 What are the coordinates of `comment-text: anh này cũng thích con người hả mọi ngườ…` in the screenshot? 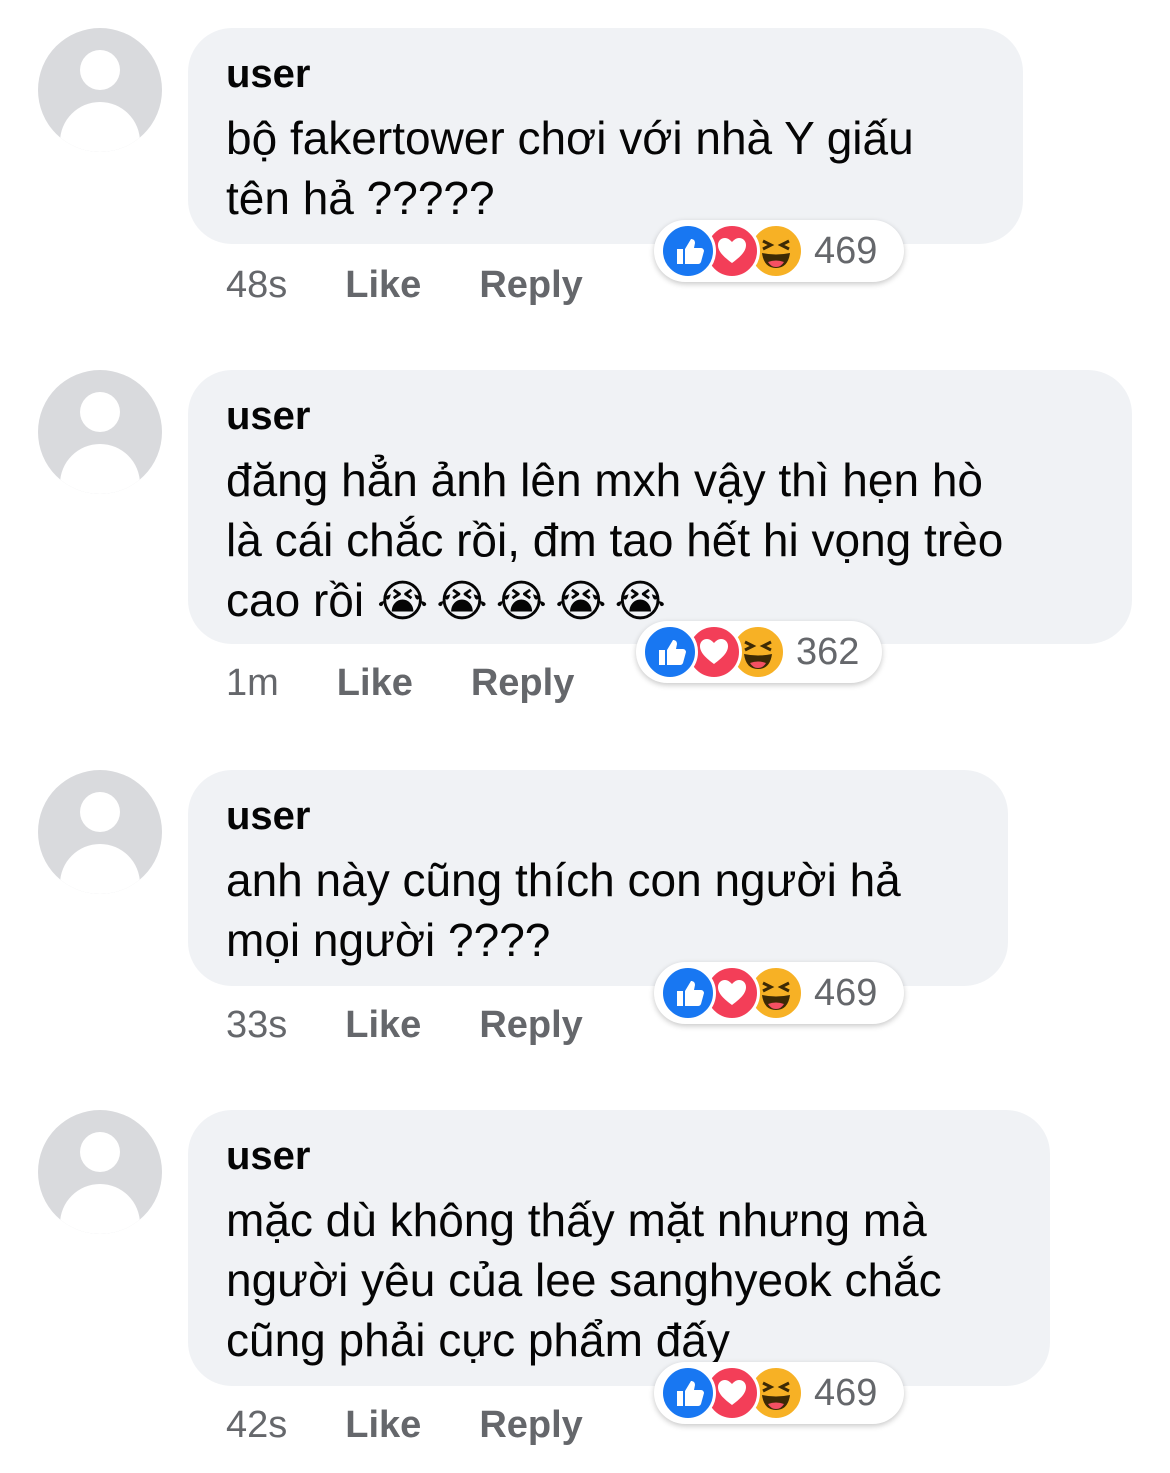 It's located at (563, 910).